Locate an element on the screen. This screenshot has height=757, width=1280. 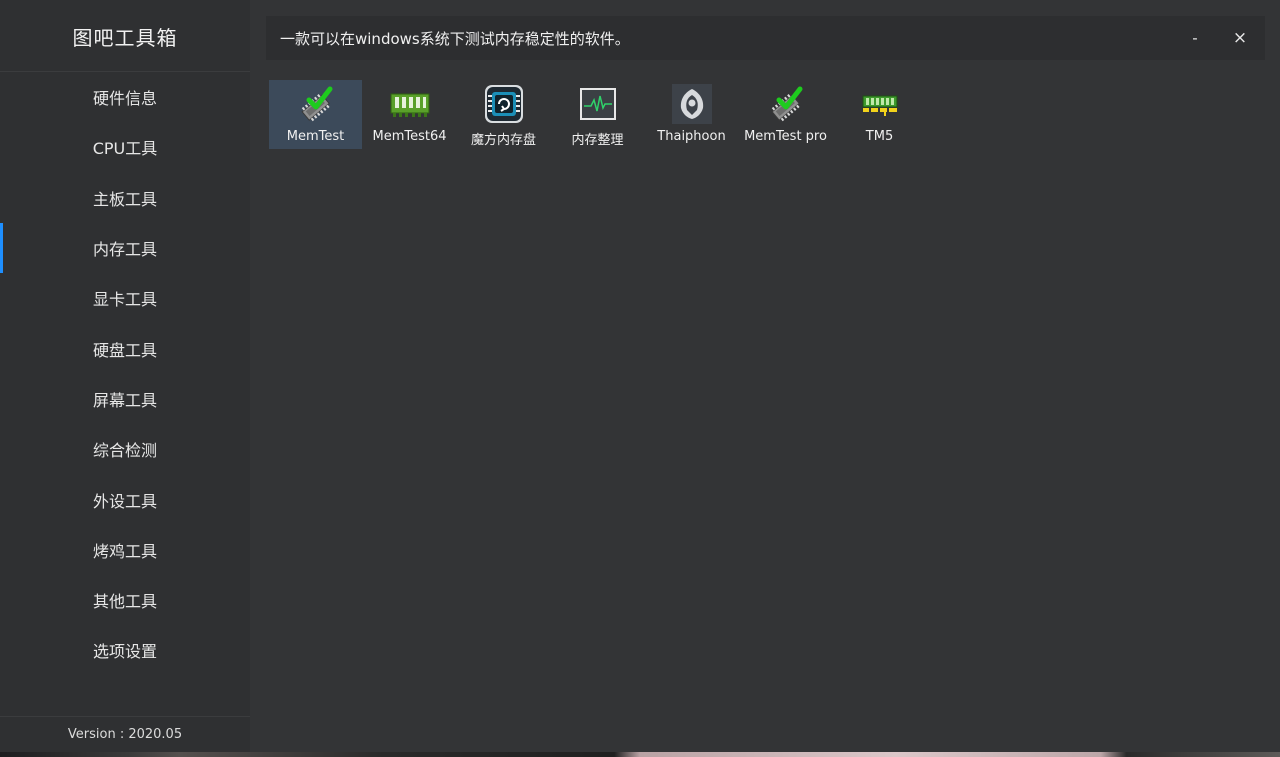
sidebar-item-label: 屏幕工具 is located at coordinates (124, 400).